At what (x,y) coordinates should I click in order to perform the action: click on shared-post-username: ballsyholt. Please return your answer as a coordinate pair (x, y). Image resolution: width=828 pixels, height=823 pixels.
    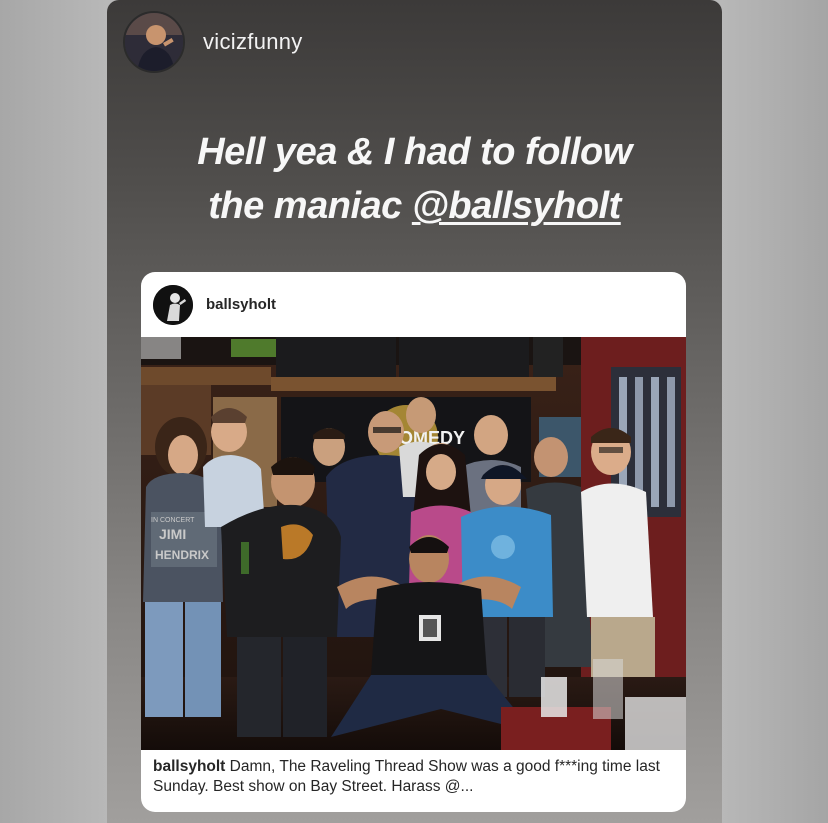
    Looking at the image, I should click on (241, 304).